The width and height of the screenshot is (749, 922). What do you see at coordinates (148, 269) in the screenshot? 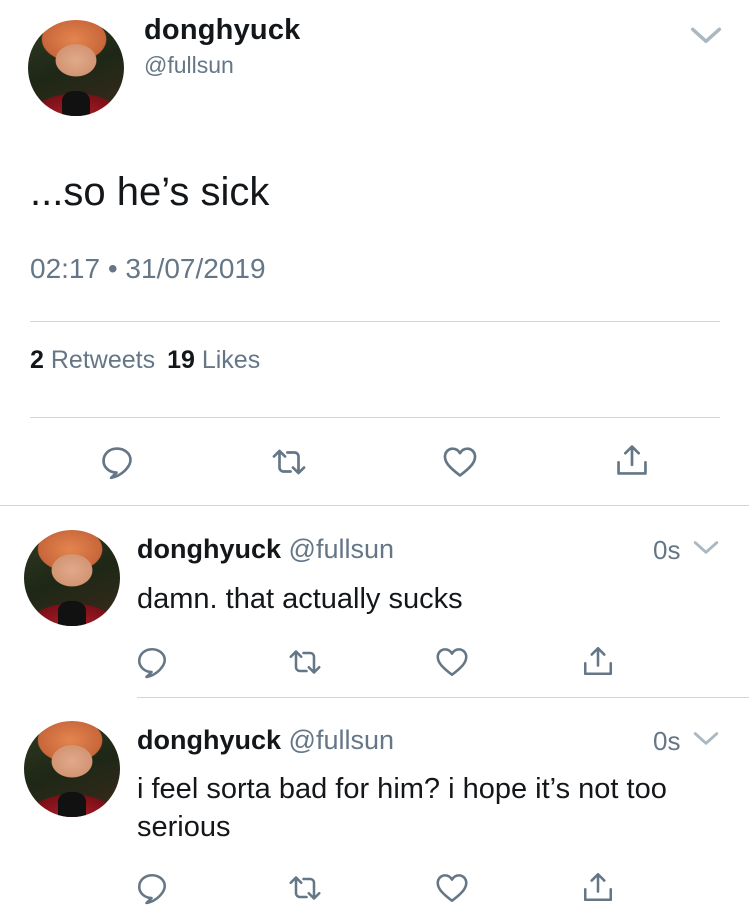
I see `tweet-timestamp: 02:17 • 31/07/2019` at bounding box center [148, 269].